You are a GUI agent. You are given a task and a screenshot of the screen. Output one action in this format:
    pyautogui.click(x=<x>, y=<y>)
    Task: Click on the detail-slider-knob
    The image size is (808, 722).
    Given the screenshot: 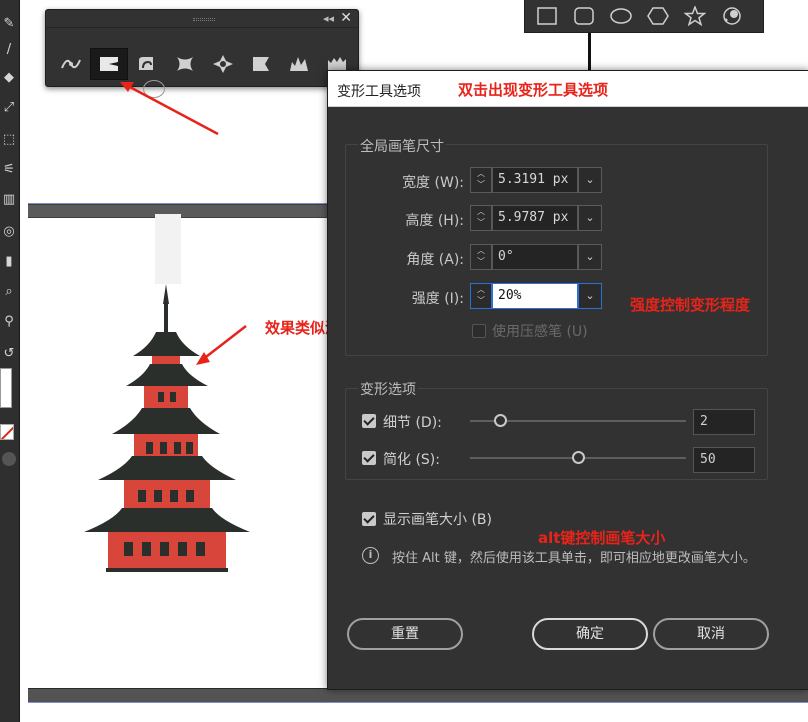 What is the action you would take?
    pyautogui.click(x=500, y=420)
    